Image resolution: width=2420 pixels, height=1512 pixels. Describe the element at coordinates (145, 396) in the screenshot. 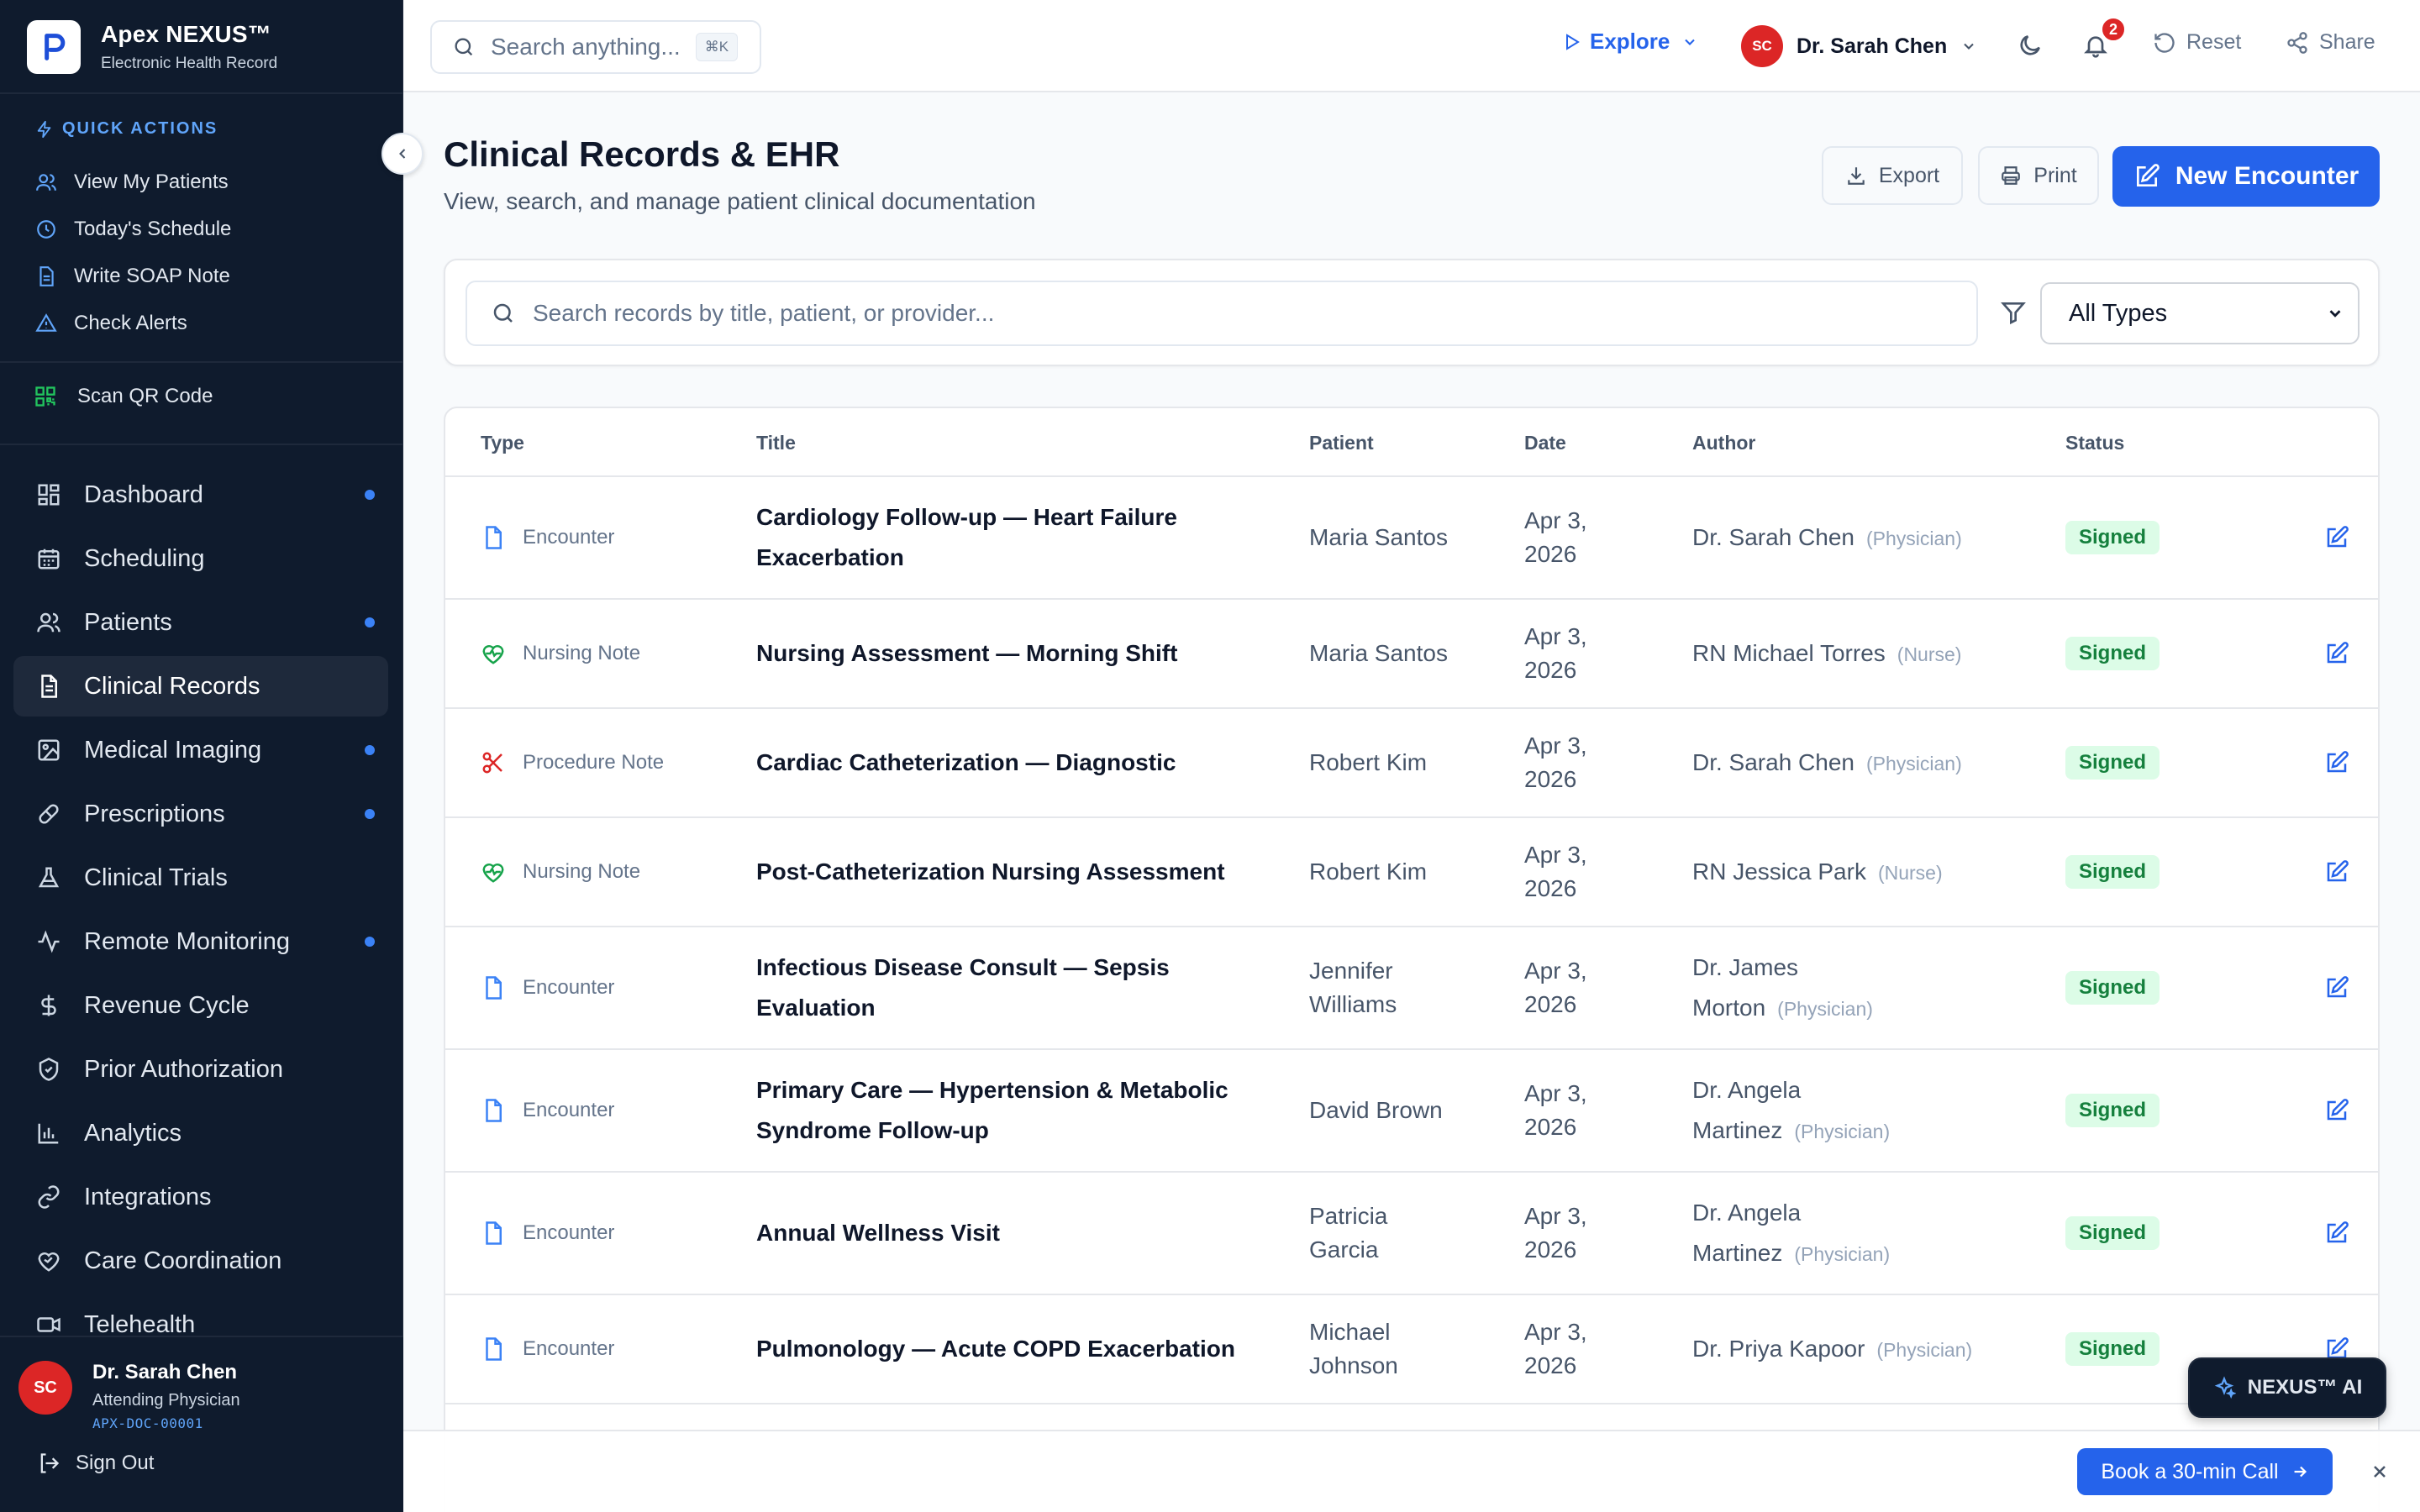

I see `scan-qr-label: Scan QR Code` at that location.